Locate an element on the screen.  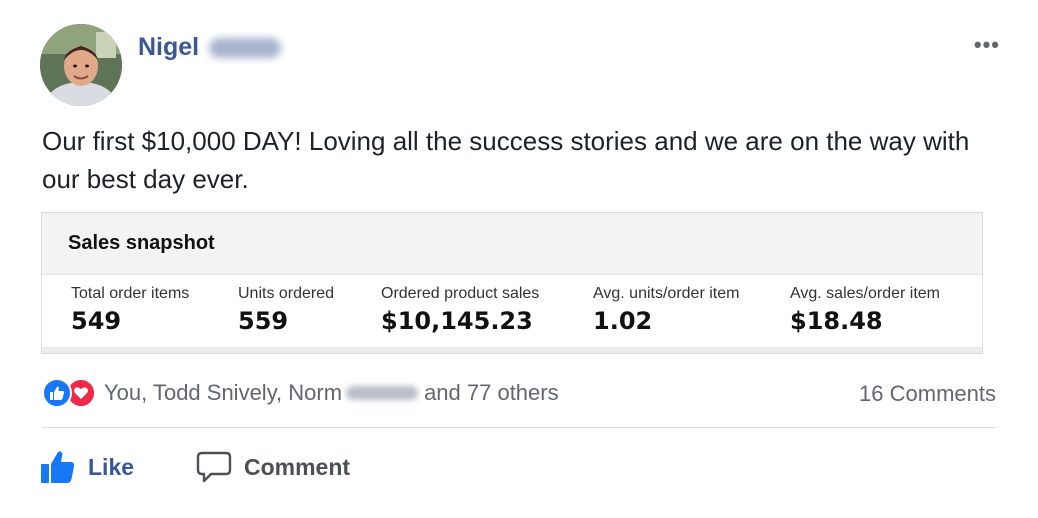
snapshot-bottom-bar is located at coordinates (512, 350).